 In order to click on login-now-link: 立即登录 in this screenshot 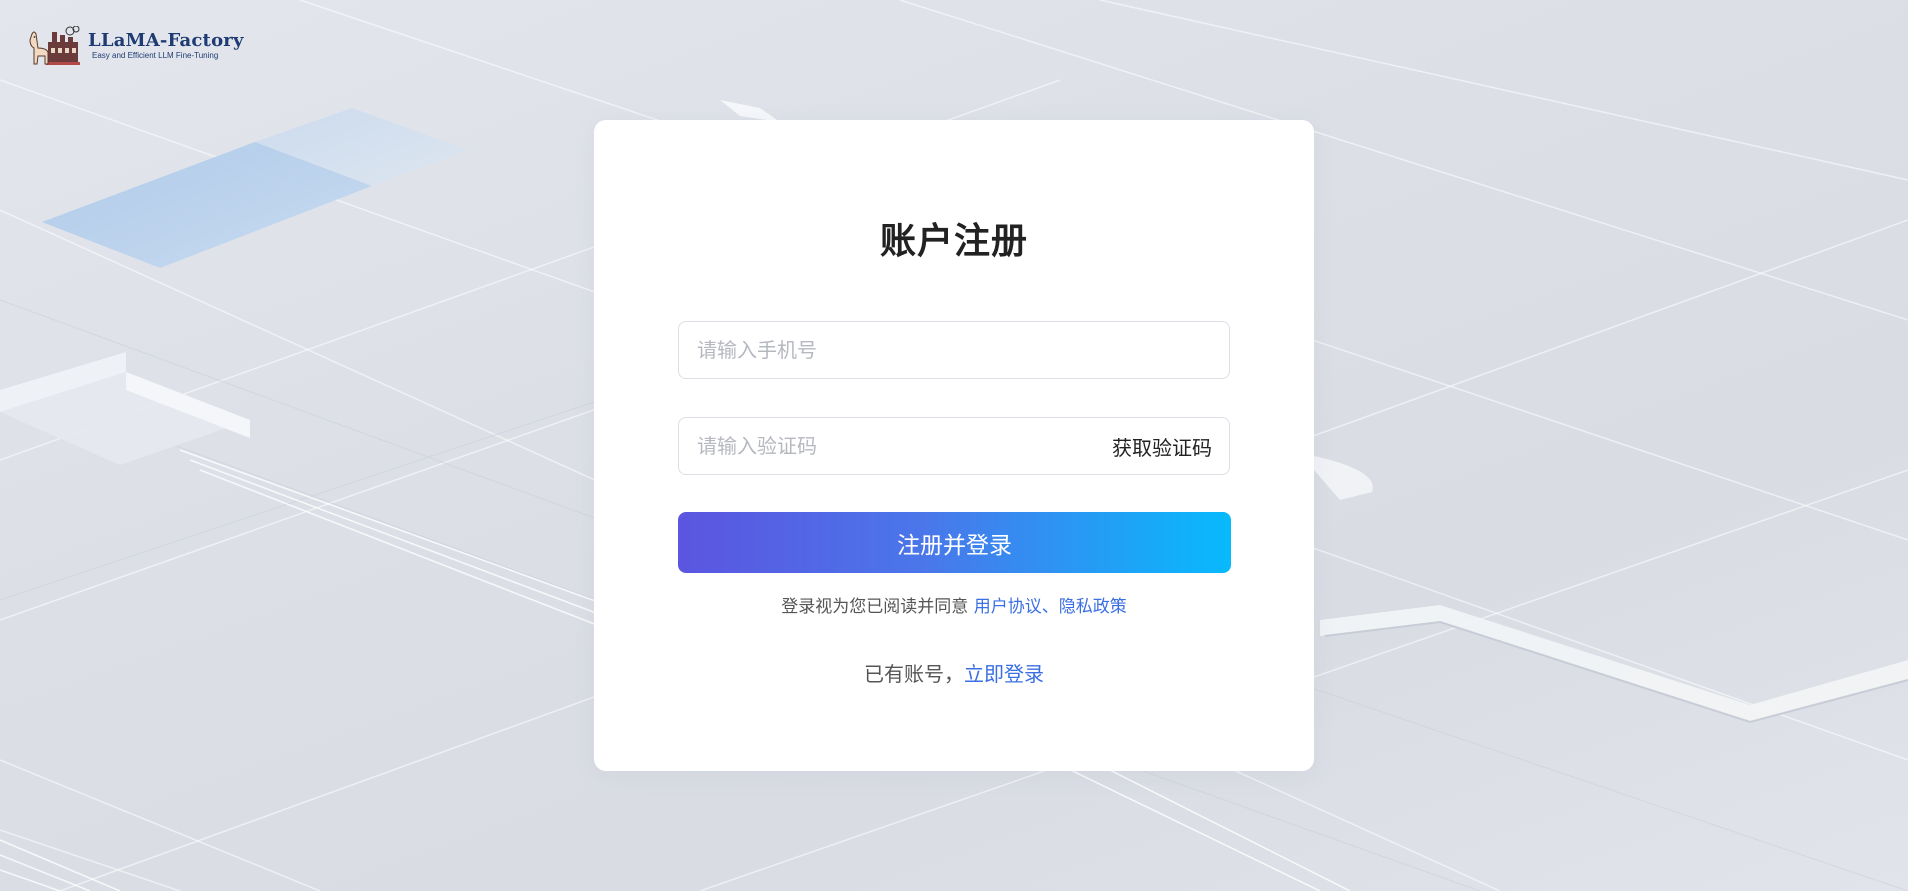, I will do `click(1004, 674)`.